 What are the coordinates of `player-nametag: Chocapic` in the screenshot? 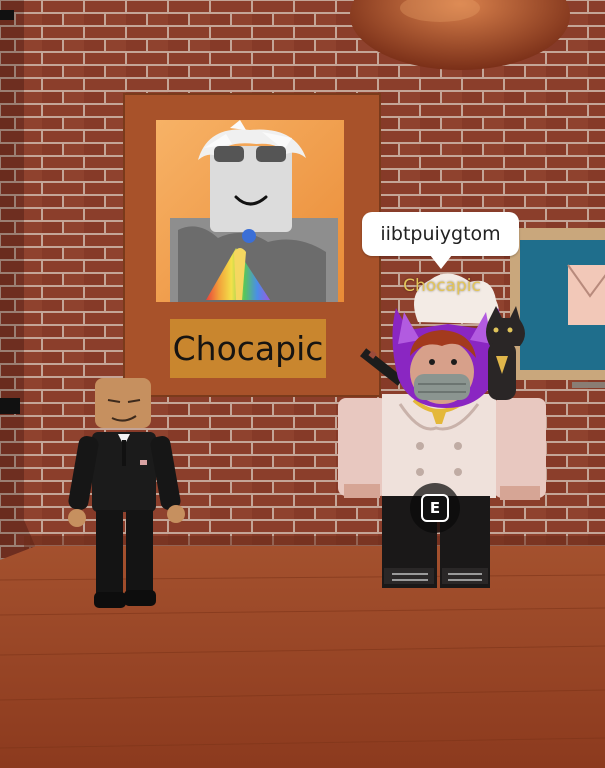 It's located at (442, 286).